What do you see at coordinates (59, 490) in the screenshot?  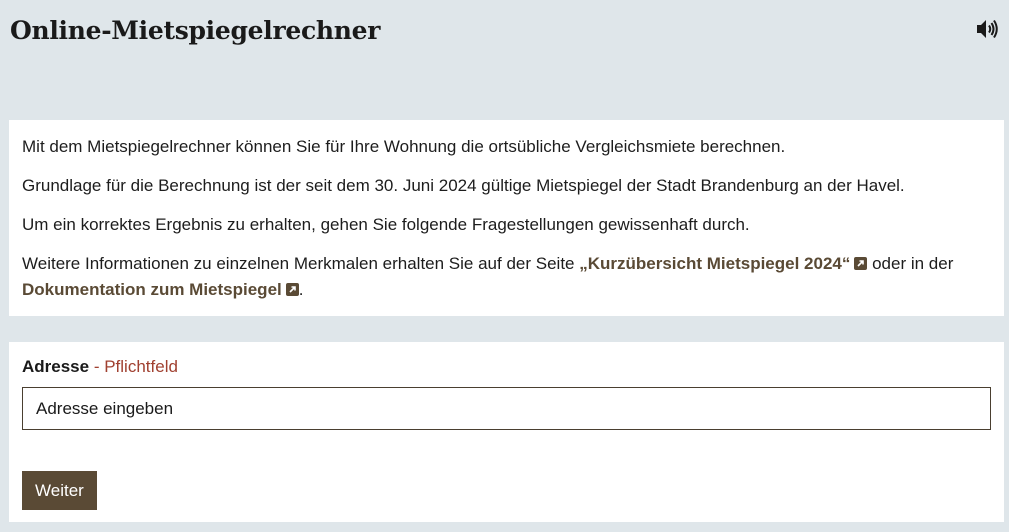 I see `next-button: Weiter` at bounding box center [59, 490].